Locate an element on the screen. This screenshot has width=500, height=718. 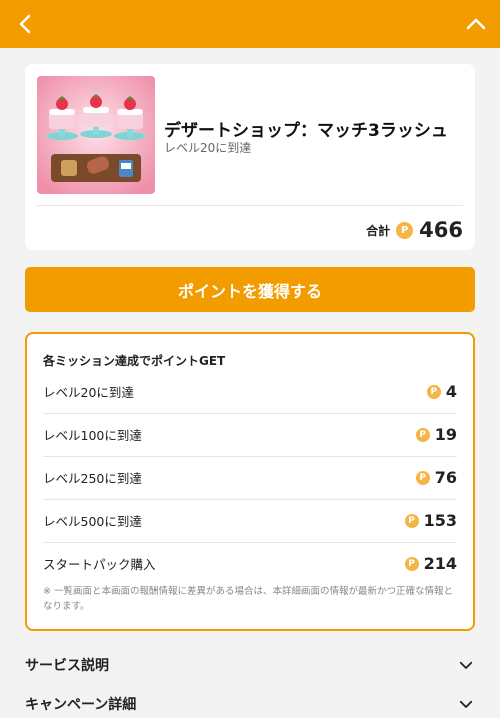
mission-points: 214 is located at coordinates (440, 563).